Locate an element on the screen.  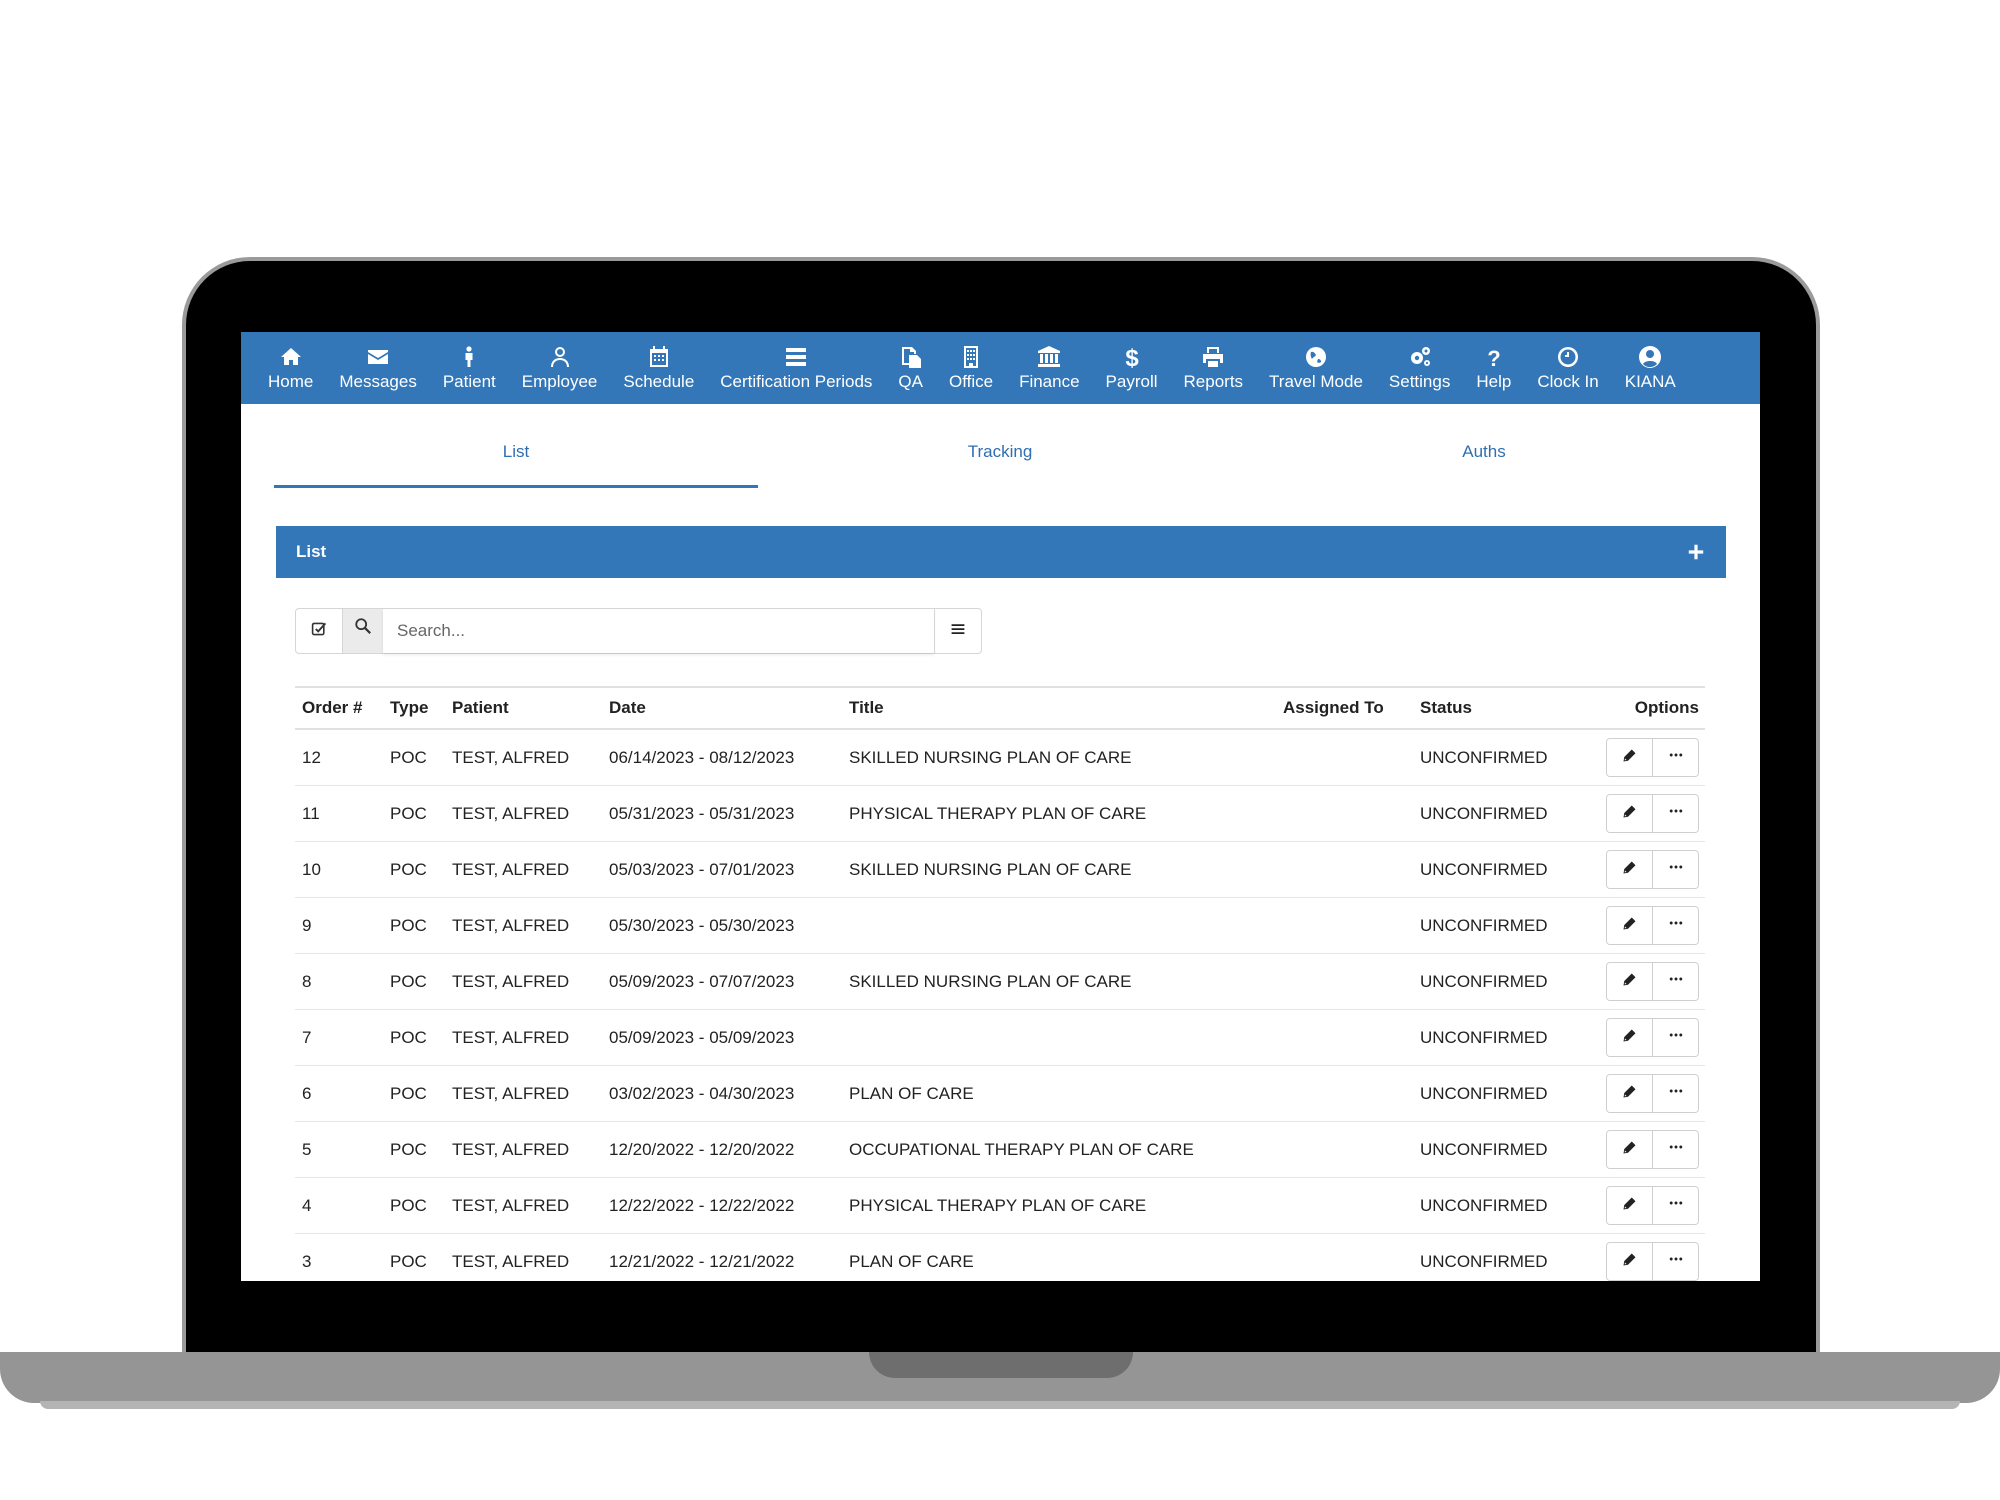
column-header-patient: Patient is located at coordinates (523, 708).